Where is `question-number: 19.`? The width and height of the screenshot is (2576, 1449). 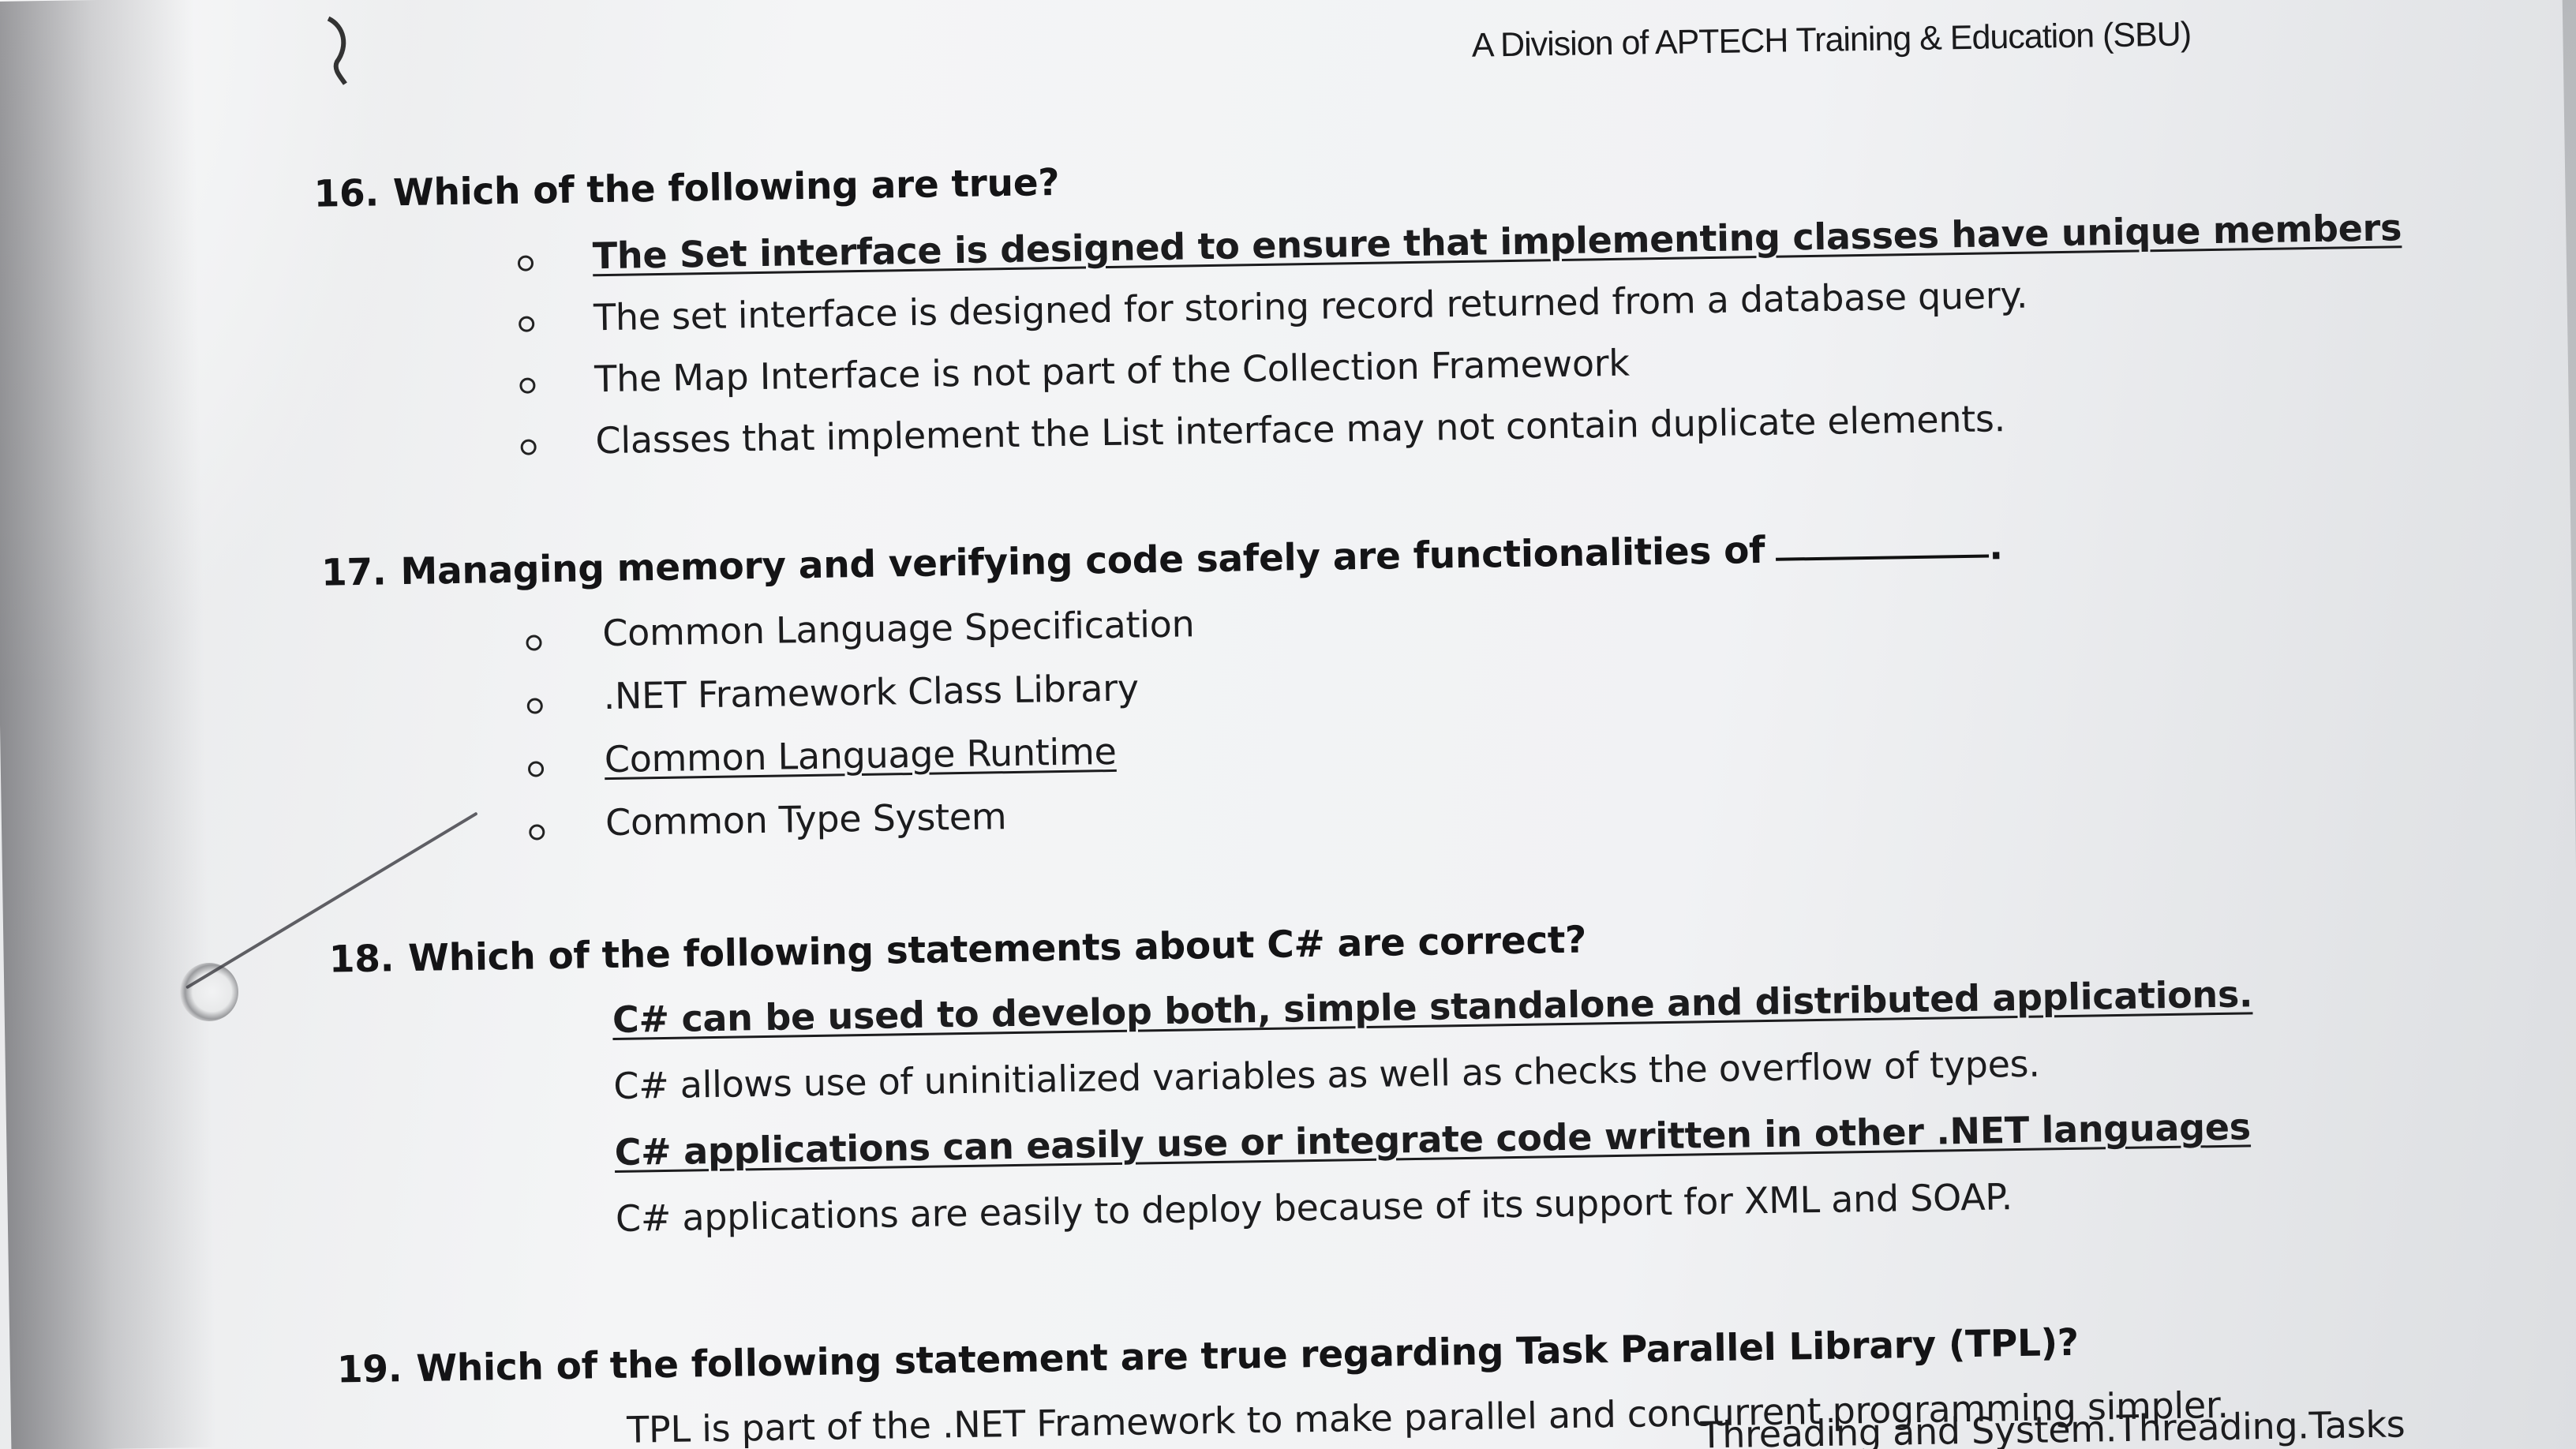 question-number: 19. is located at coordinates (369, 1369).